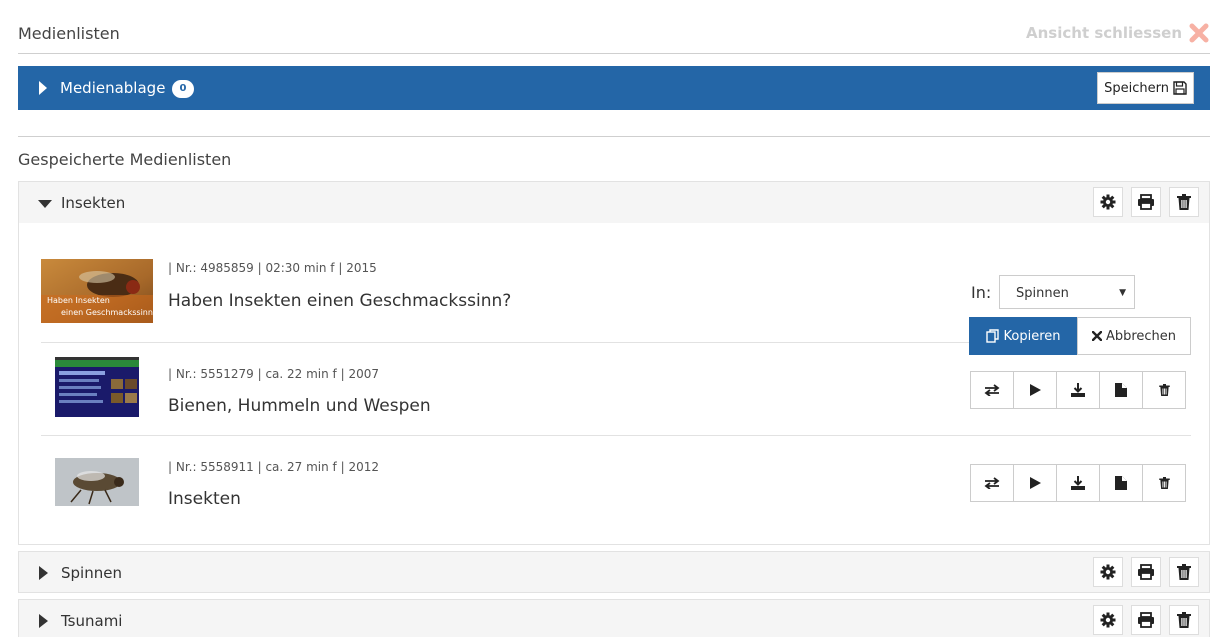 This screenshot has height=637, width=1214. I want to click on insect-thumbnail-image, so click(97, 482).